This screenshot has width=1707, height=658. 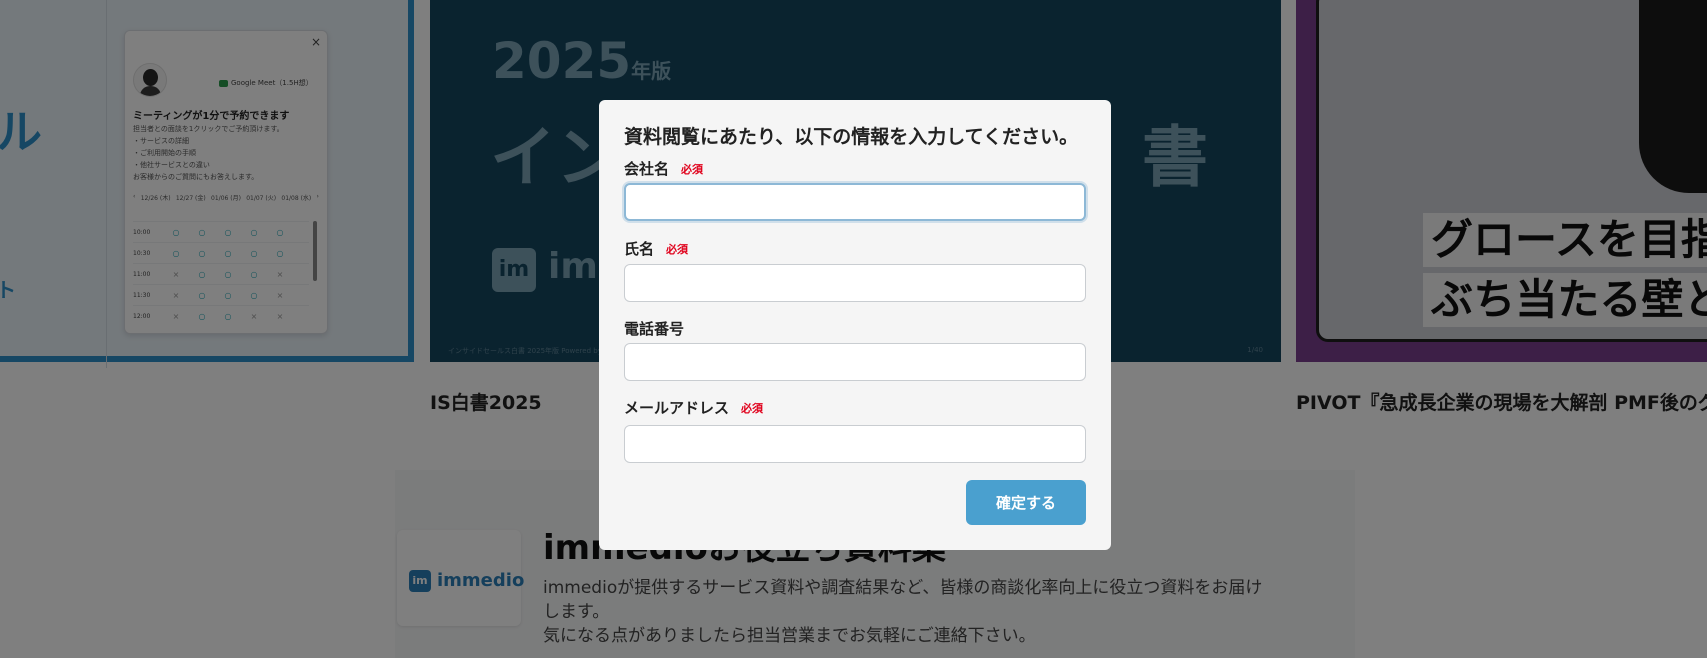 What do you see at coordinates (694, 408) in the screenshot?
I see `email-label: メールアドレス 必須` at bounding box center [694, 408].